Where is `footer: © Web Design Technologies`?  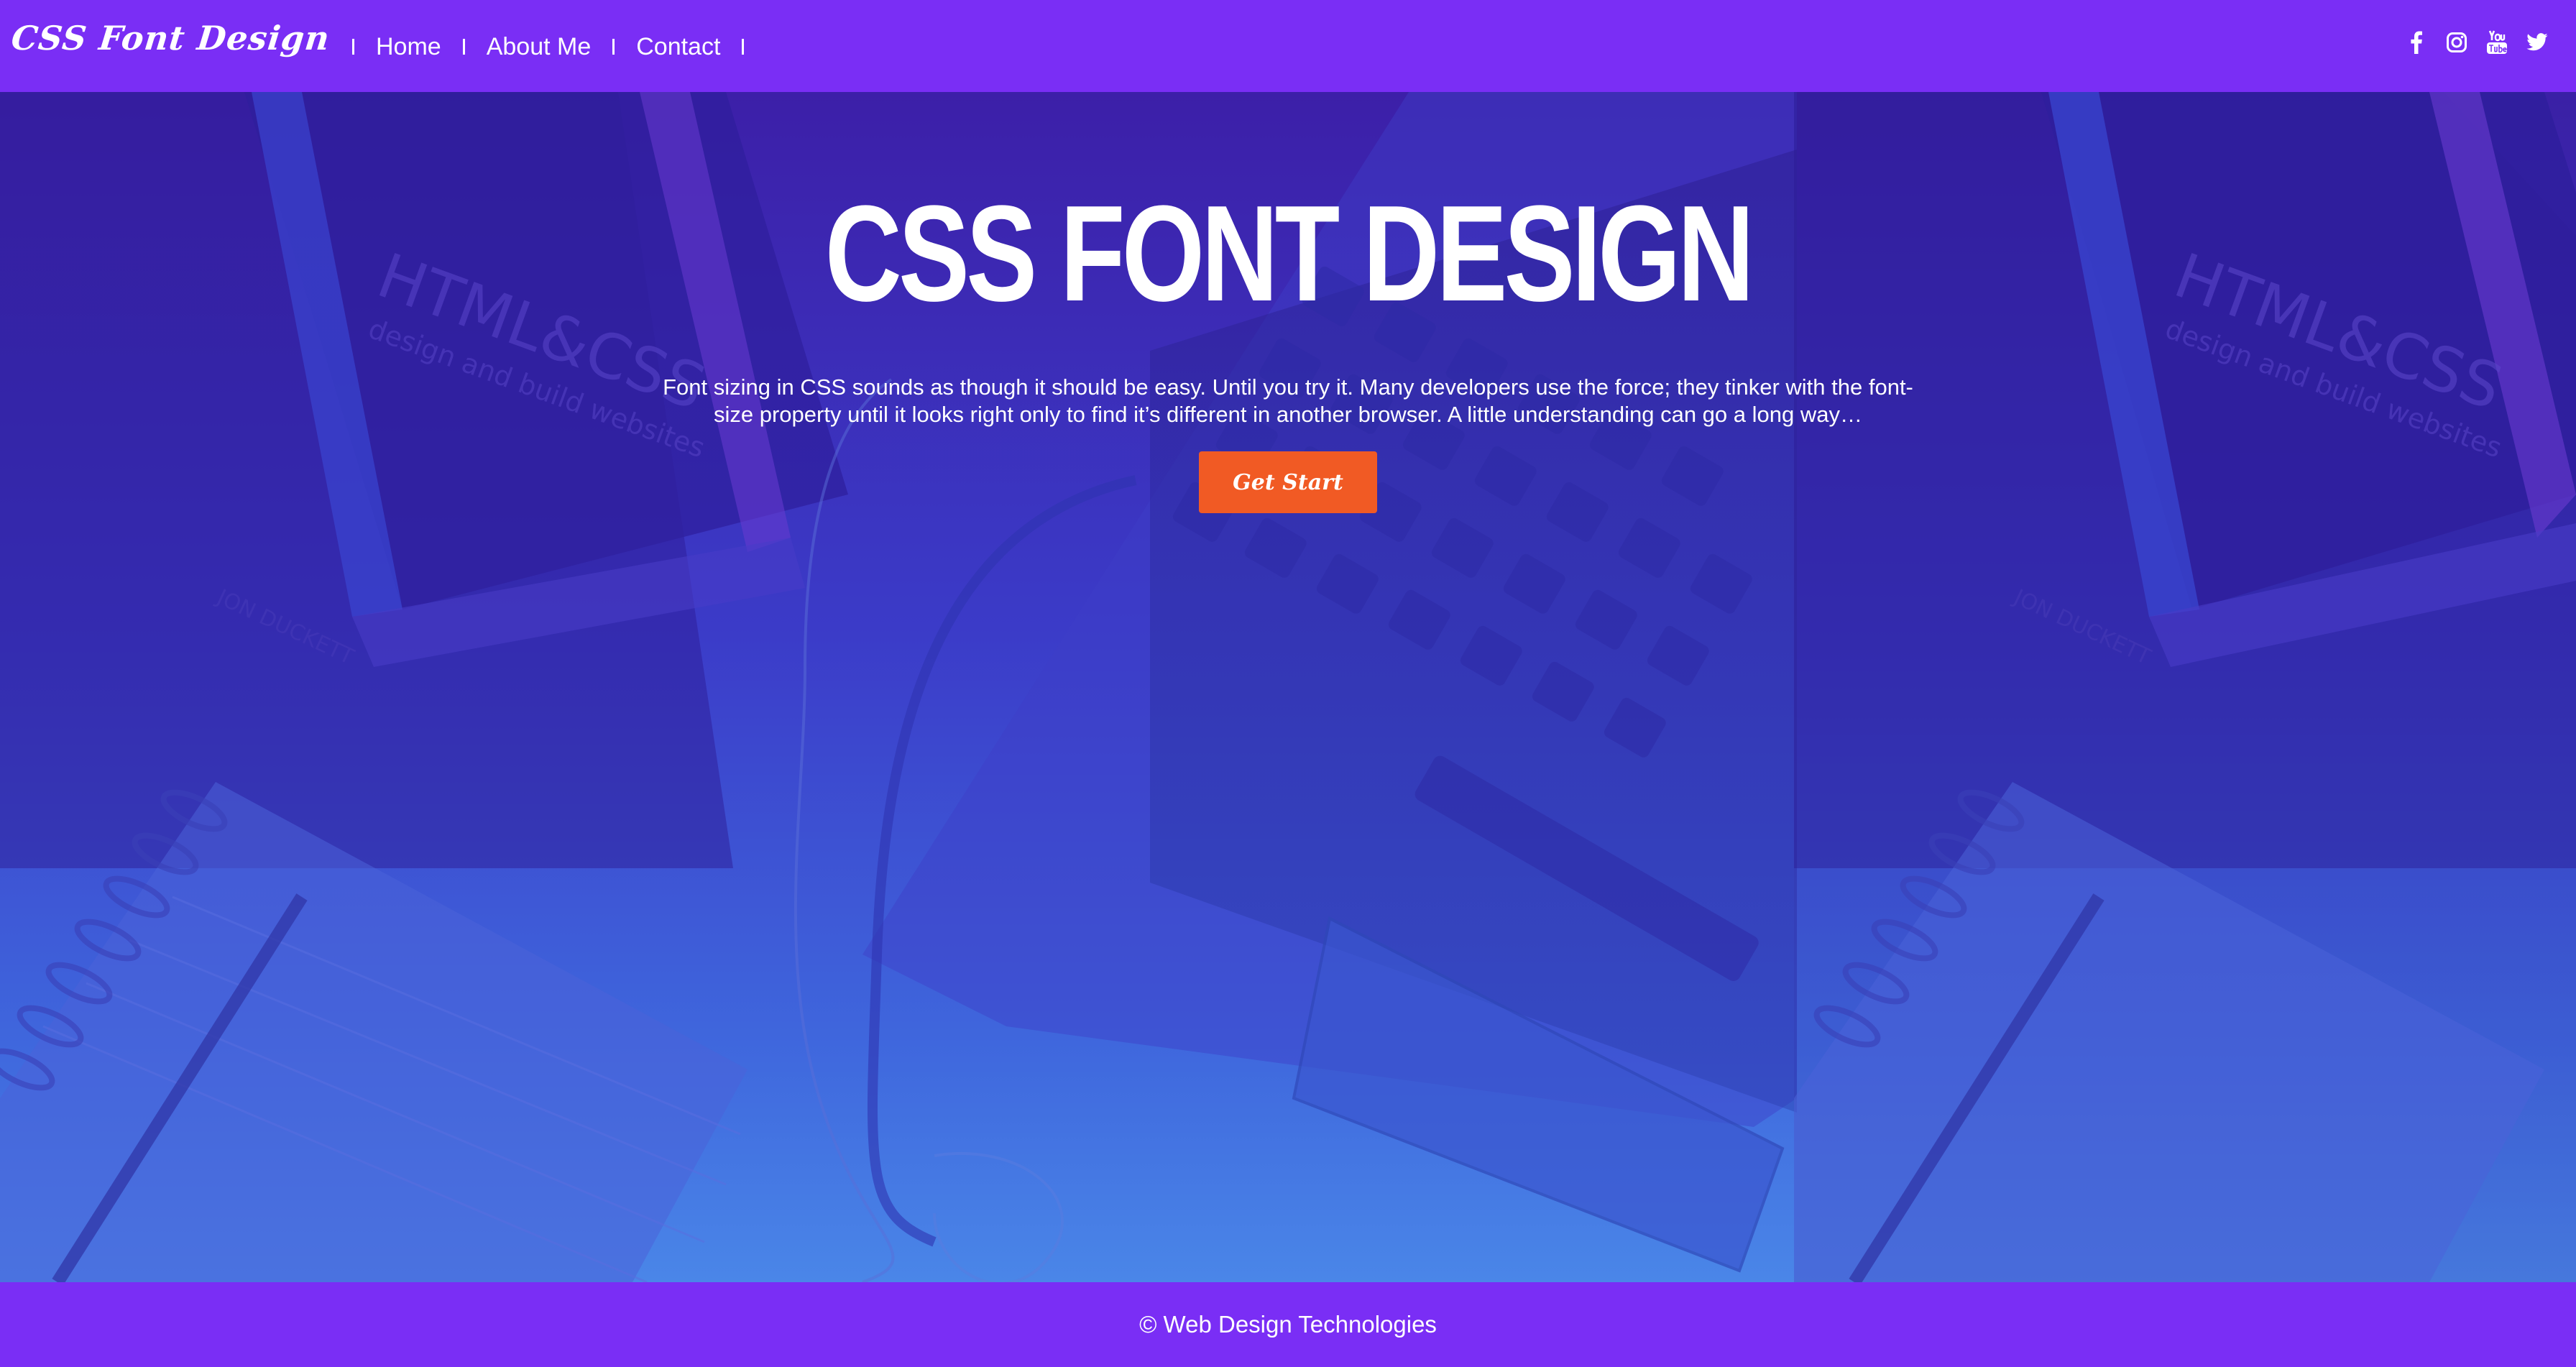 footer: © Web Design Technologies is located at coordinates (1288, 1324).